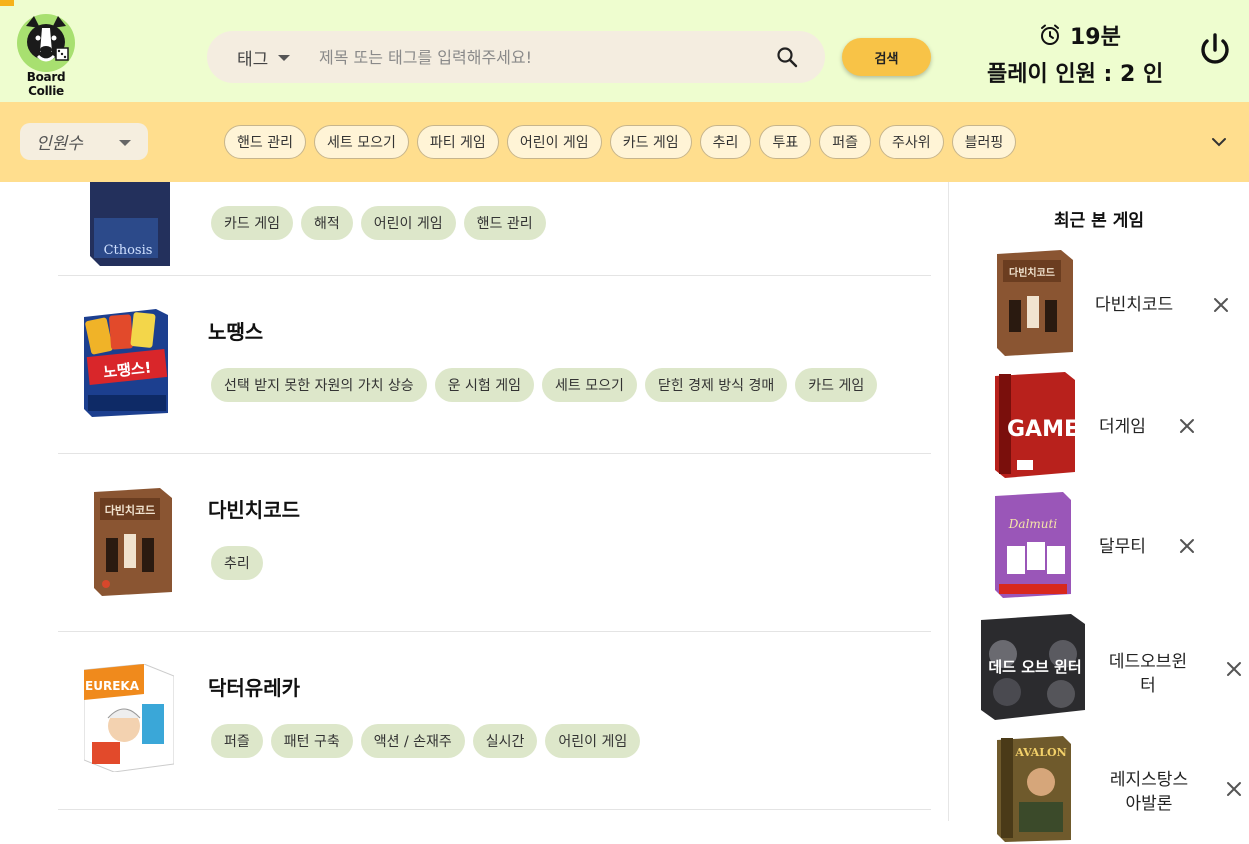 Image resolution: width=1249 pixels, height=844 pixels. I want to click on search-icon, so click(787, 57).